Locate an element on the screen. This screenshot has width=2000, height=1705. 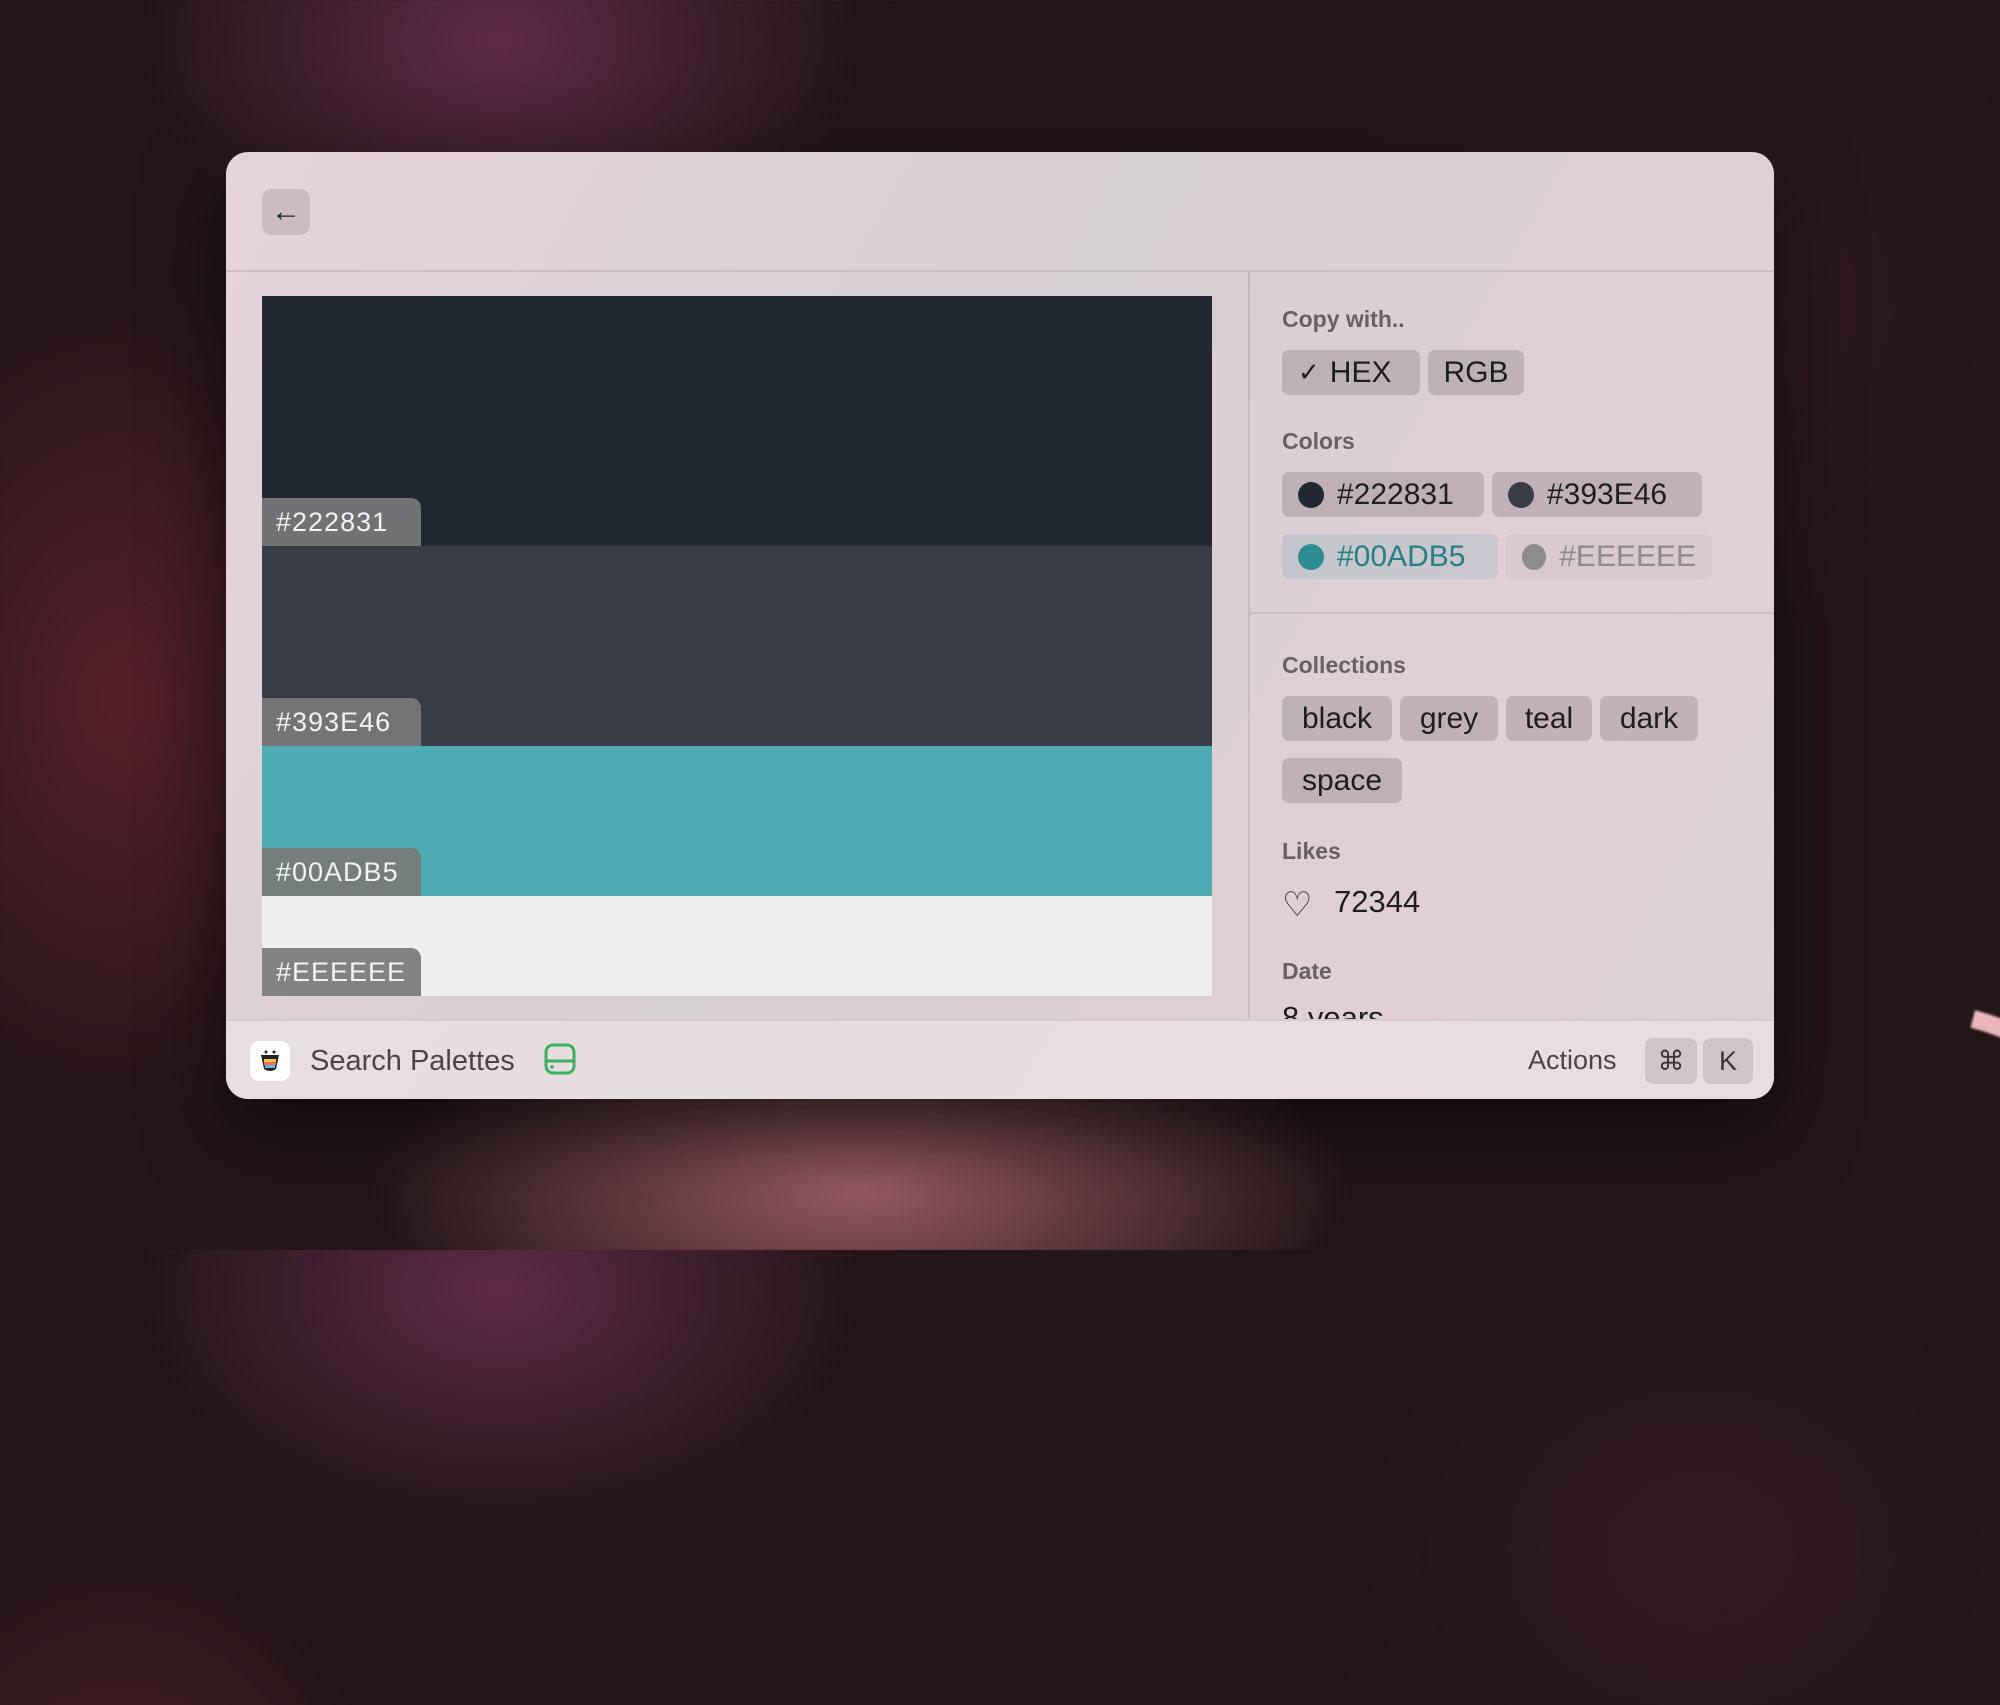
copy-with-title: Copy with.. is located at coordinates (1343, 319).